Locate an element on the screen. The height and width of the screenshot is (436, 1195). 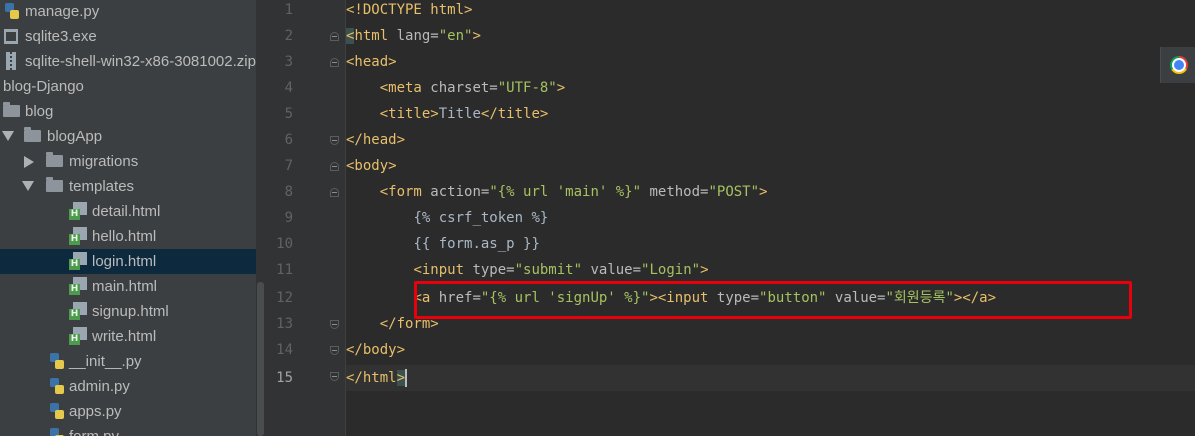
tree-item-blog-django: blog-Django is located at coordinates (128, 86).